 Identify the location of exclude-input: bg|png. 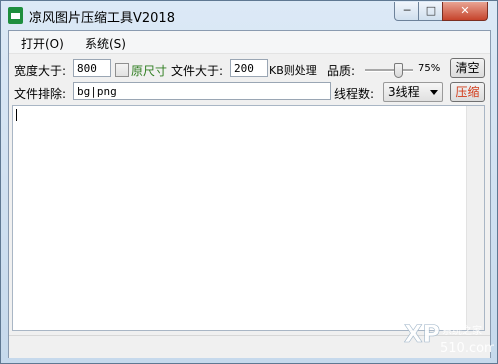
(202, 91).